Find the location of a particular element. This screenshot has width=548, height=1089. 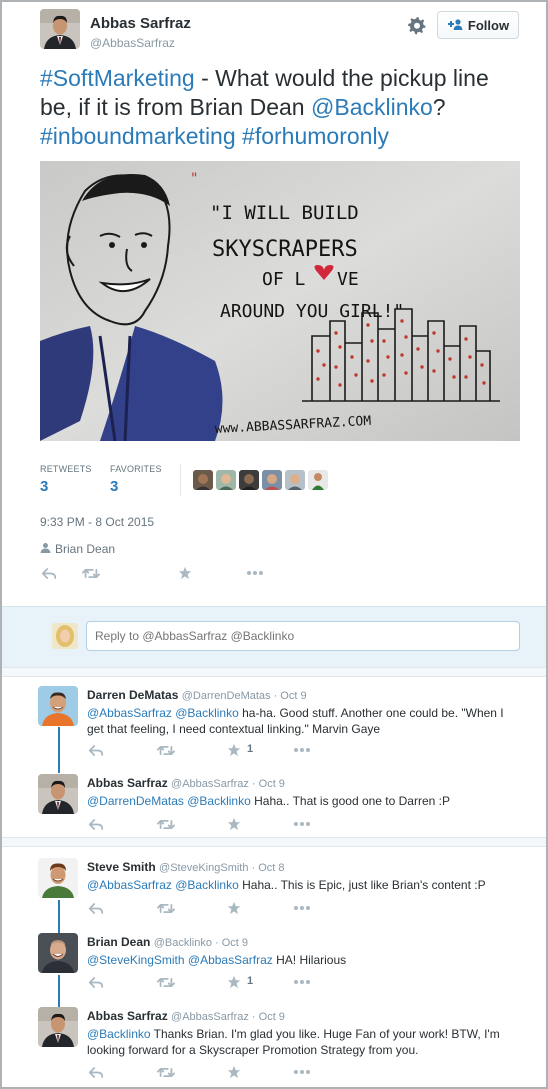

tweet-stats: RETWEETS 3 FAVORITES 3 is located at coordinates (280, 481).